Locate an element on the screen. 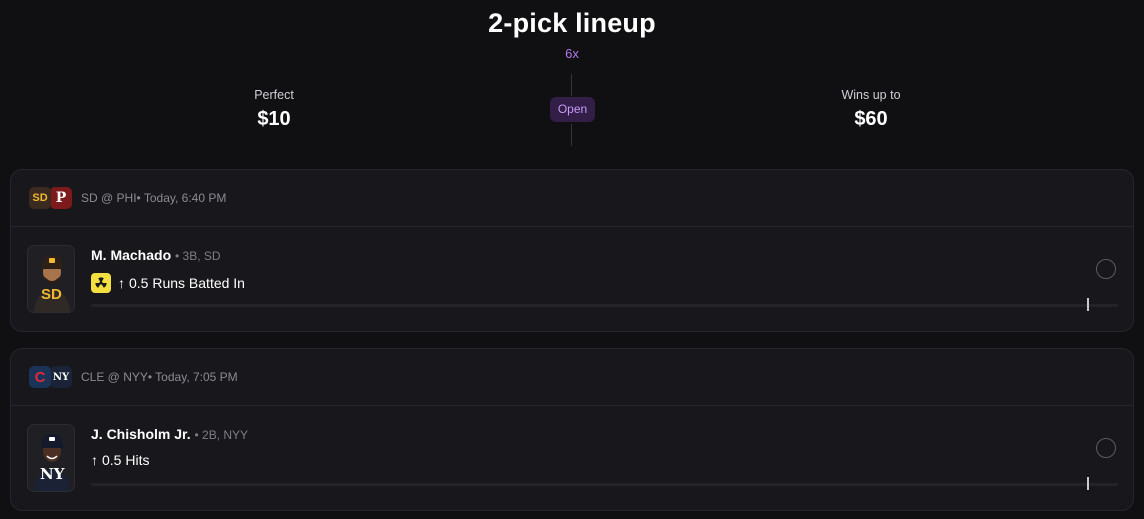 This screenshot has height=519, width=1144. perfect-label: Perfect is located at coordinates (274, 95).